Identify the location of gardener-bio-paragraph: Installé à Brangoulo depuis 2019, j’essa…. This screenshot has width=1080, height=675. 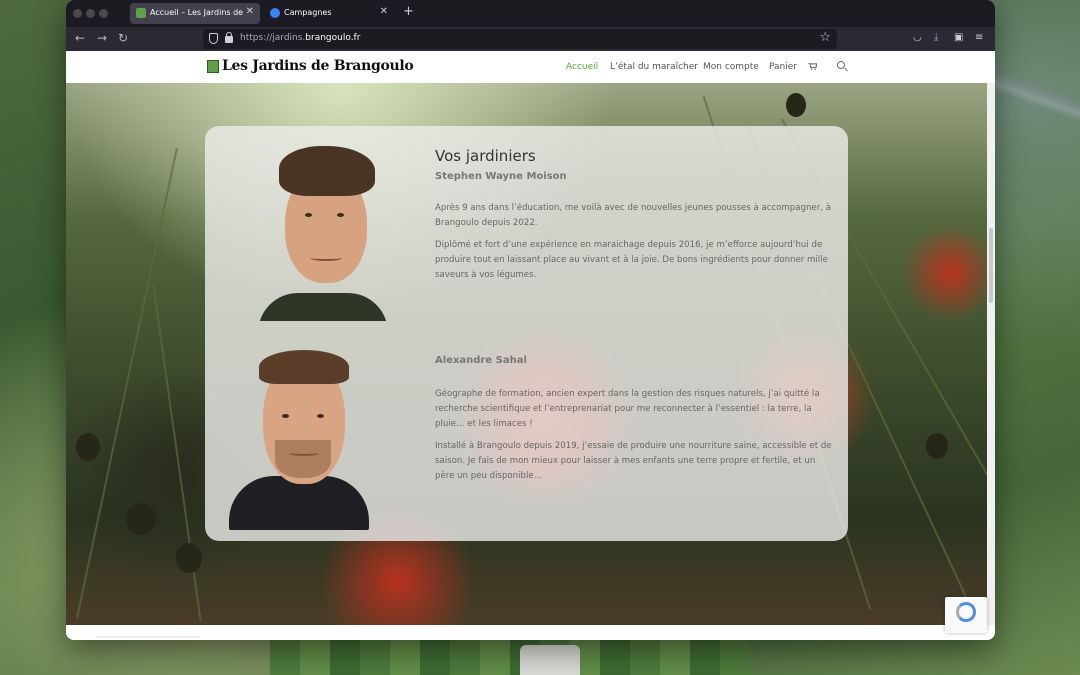
(633, 461).